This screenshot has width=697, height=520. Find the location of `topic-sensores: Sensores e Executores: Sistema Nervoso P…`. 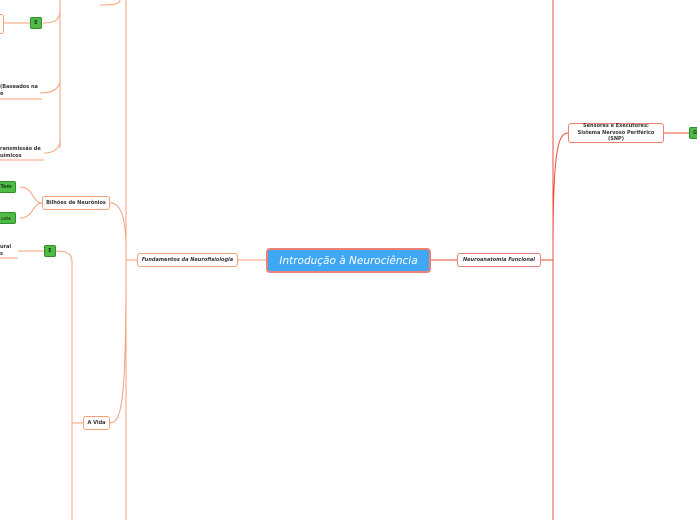

topic-sensores: Sensores e Executores: Sistema Nervoso P… is located at coordinates (616, 133).